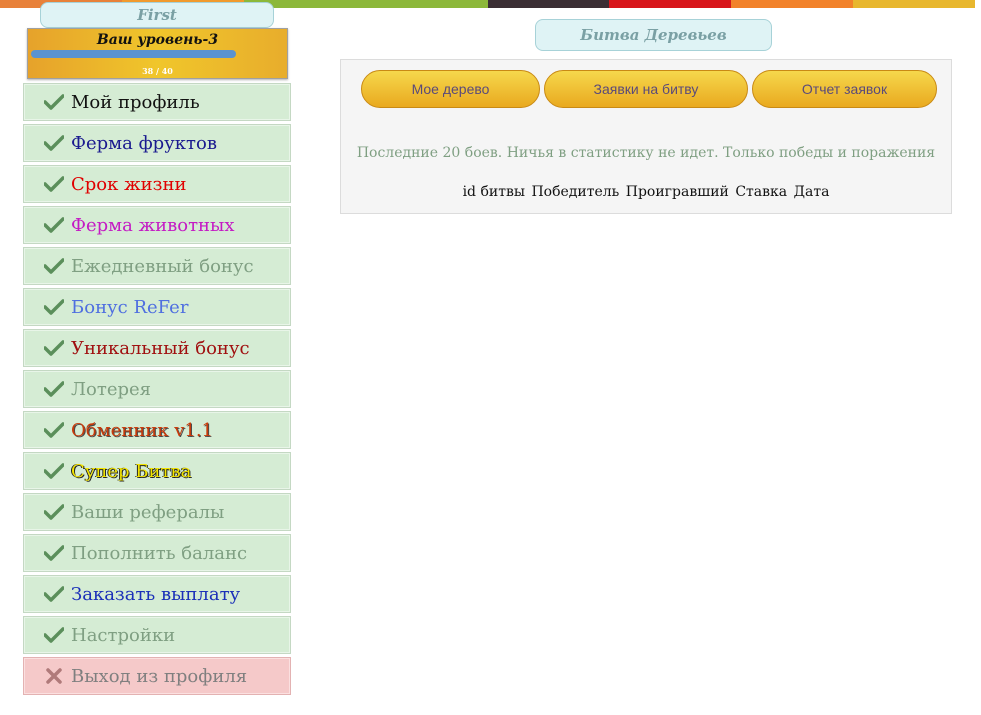 This screenshot has height=715, width=981. What do you see at coordinates (162, 266) in the screenshot?
I see `sidebar-item-label: Ежедневный бонус` at bounding box center [162, 266].